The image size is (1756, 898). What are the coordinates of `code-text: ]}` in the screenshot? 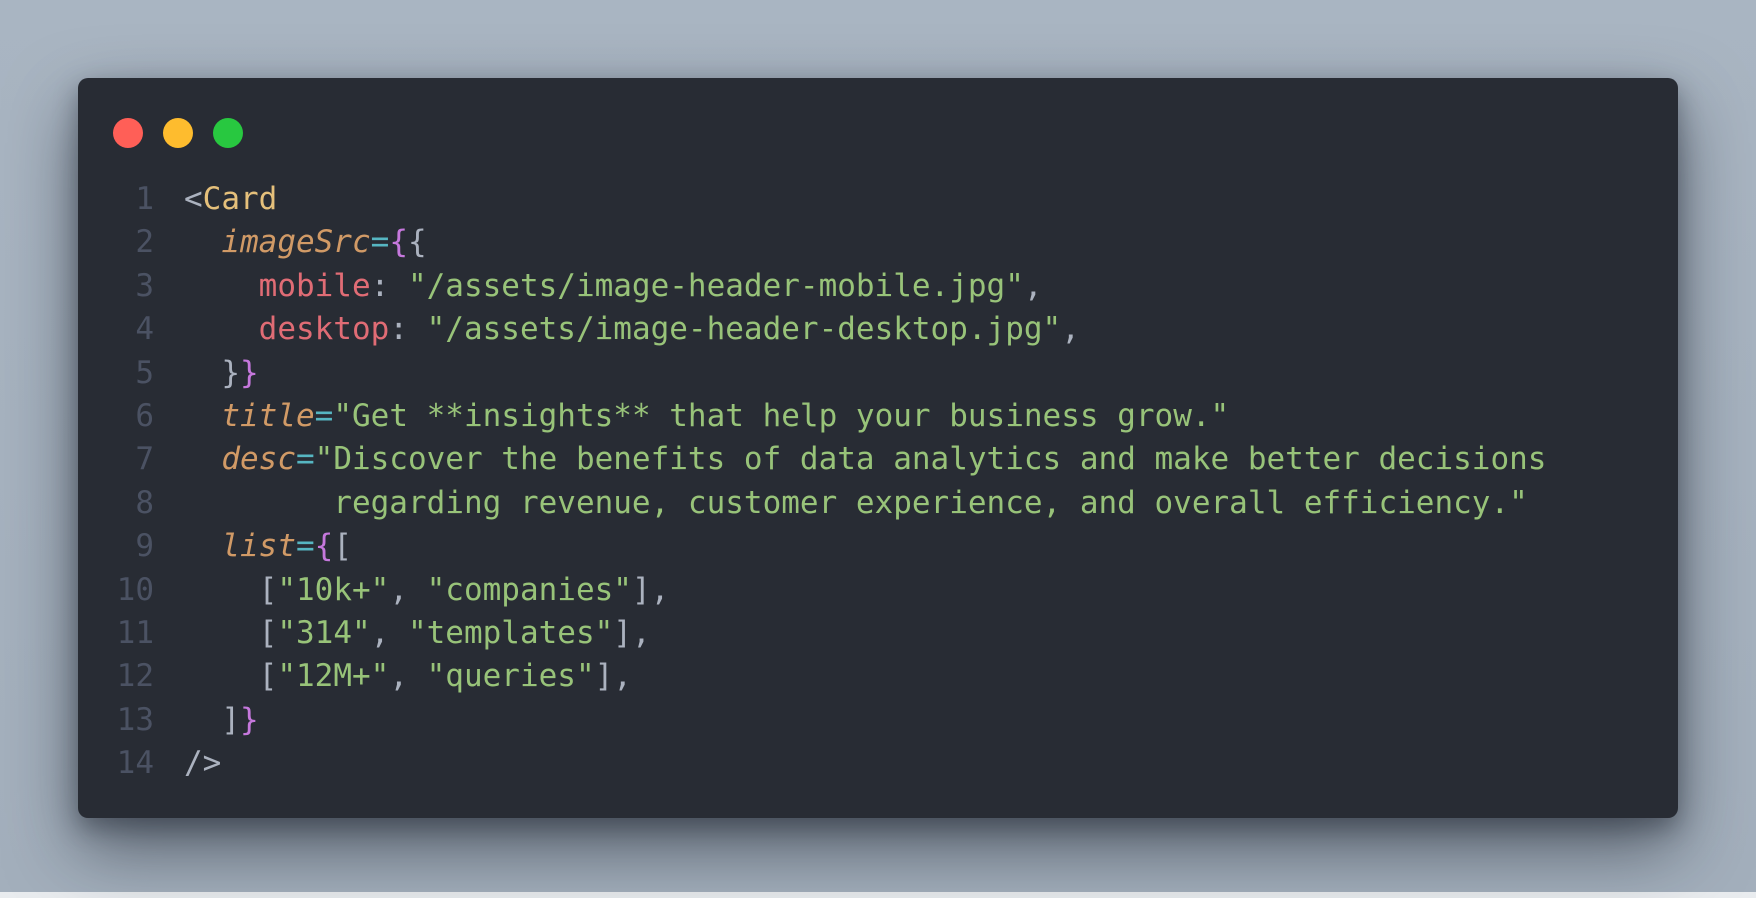 It's located at (221, 720).